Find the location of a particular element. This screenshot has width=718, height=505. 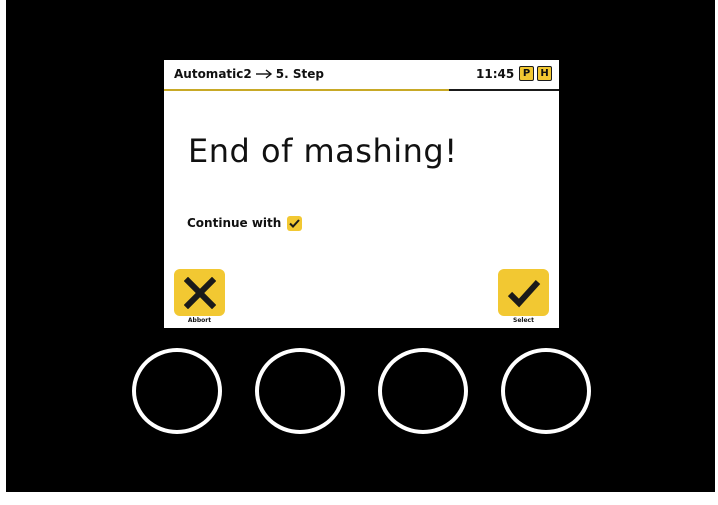

breadcrumb: Automatic2 5. Step is located at coordinates (249, 74).